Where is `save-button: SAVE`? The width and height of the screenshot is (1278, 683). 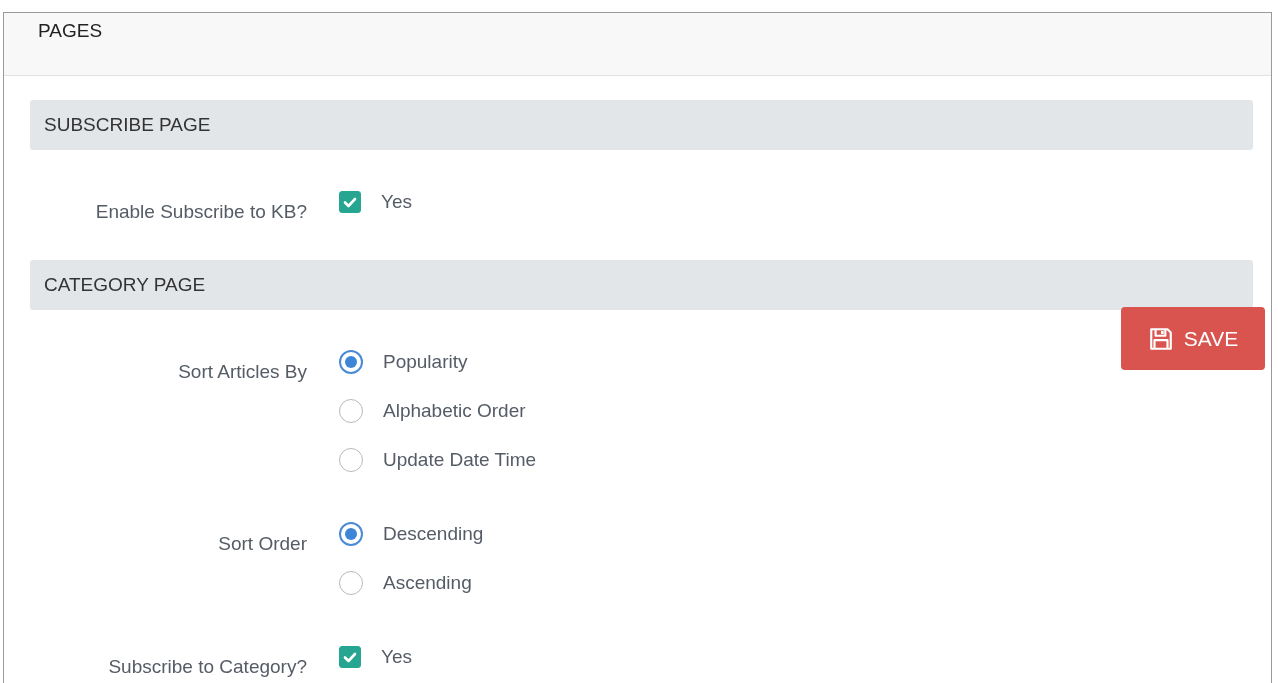 save-button: SAVE is located at coordinates (1193, 338).